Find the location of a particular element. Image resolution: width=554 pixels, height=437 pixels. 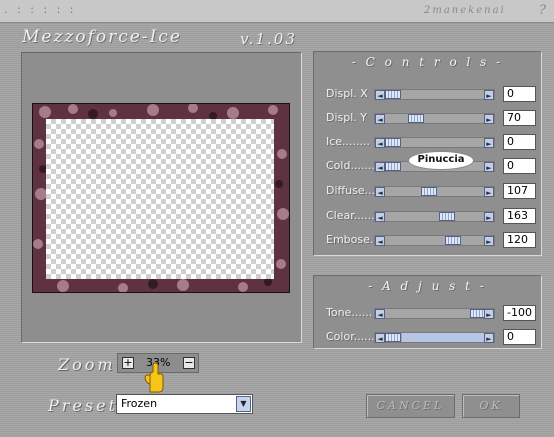

app-version: v.1.03 is located at coordinates (268, 39).